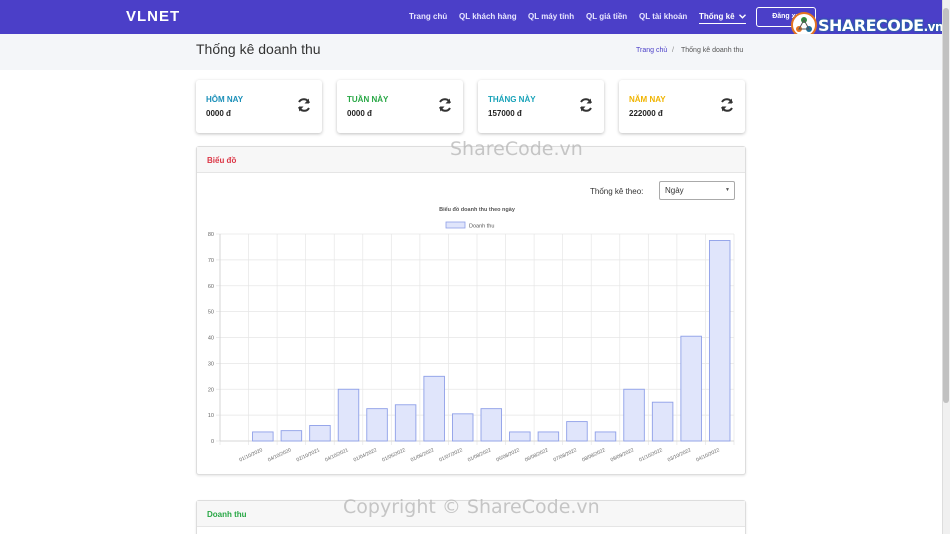  What do you see at coordinates (153, 16) in the screenshot?
I see `brand-logo: VLNET` at bounding box center [153, 16].